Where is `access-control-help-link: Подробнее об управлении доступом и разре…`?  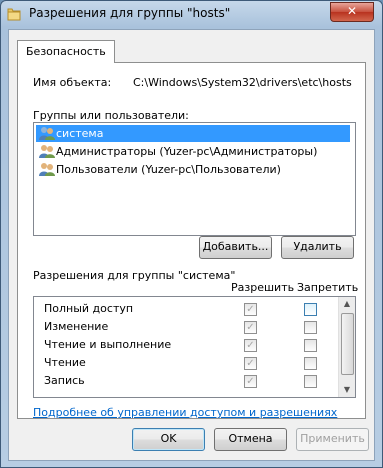
access-control-help-link: Подробнее об управлении доступом и разре… is located at coordinates (185, 412).